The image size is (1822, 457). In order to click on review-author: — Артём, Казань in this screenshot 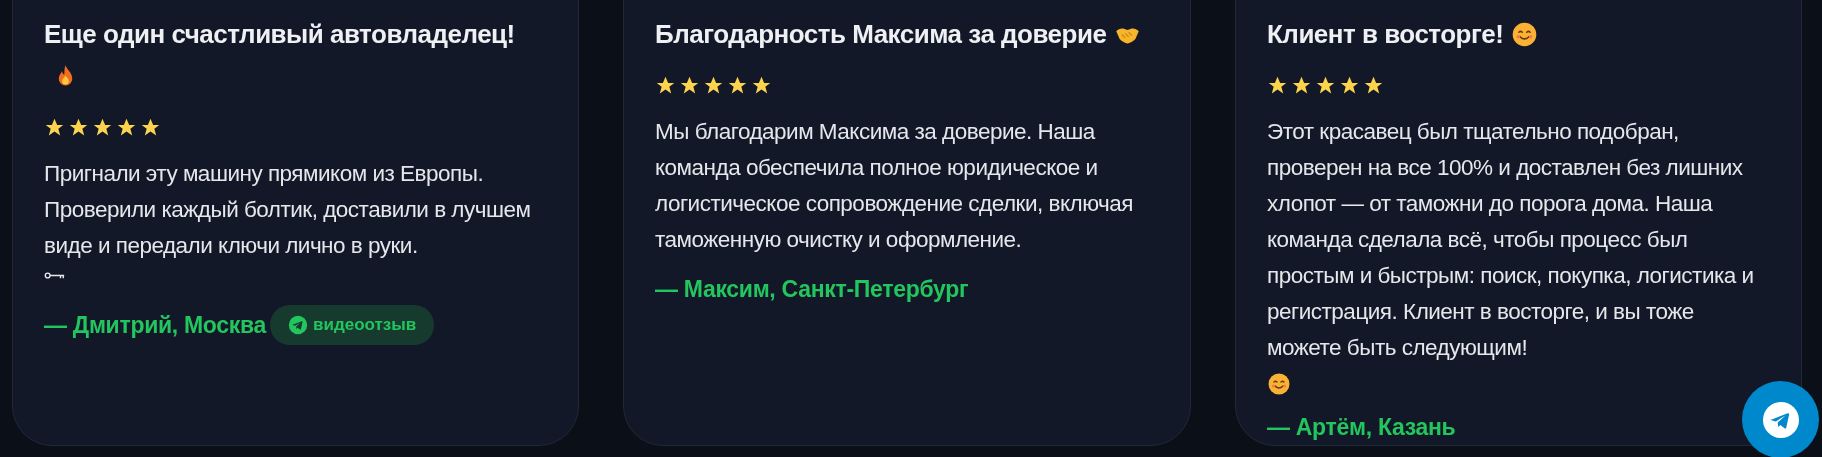, I will do `click(1361, 427)`.